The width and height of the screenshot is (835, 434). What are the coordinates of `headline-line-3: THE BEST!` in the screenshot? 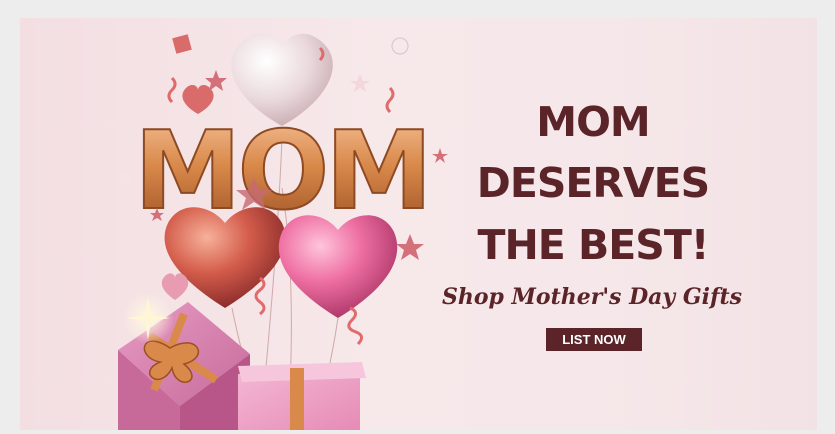 It's located at (593, 245).